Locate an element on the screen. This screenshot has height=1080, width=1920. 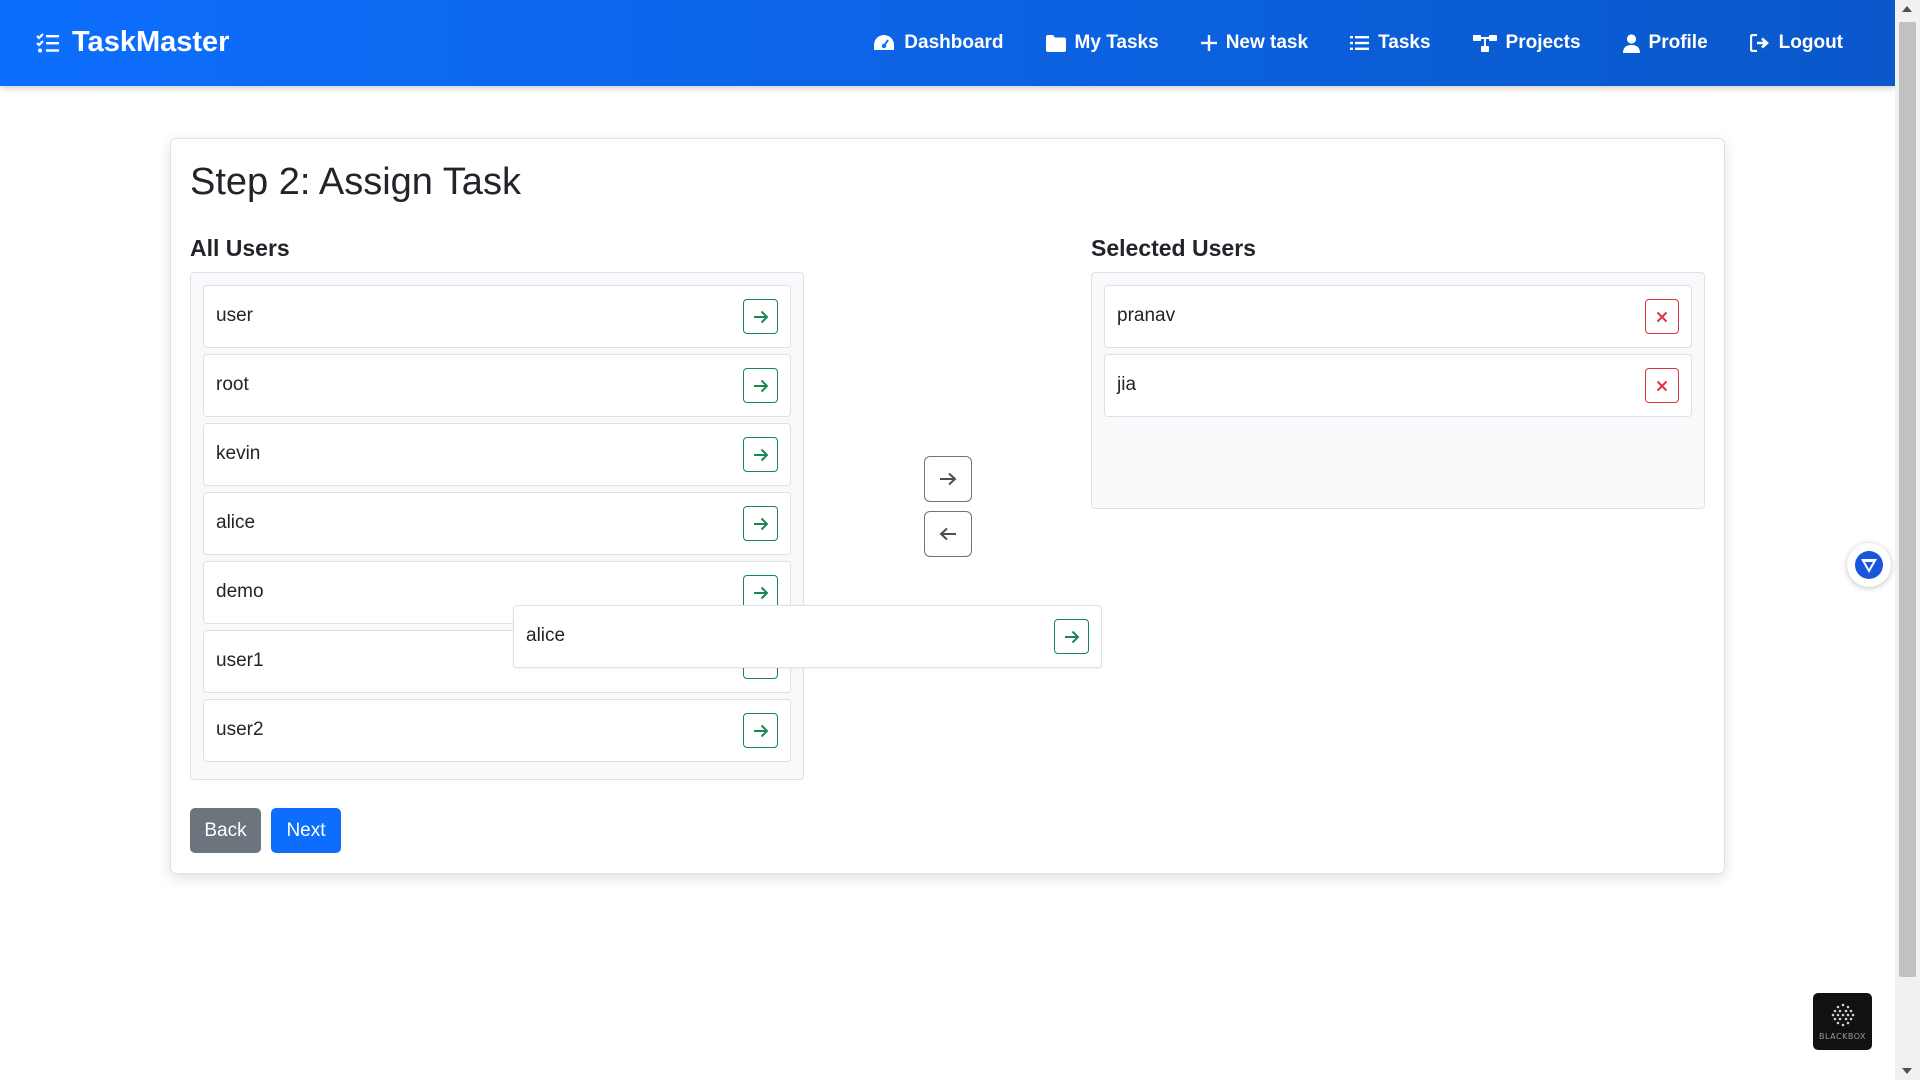
user-icon is located at coordinates (1631, 43).